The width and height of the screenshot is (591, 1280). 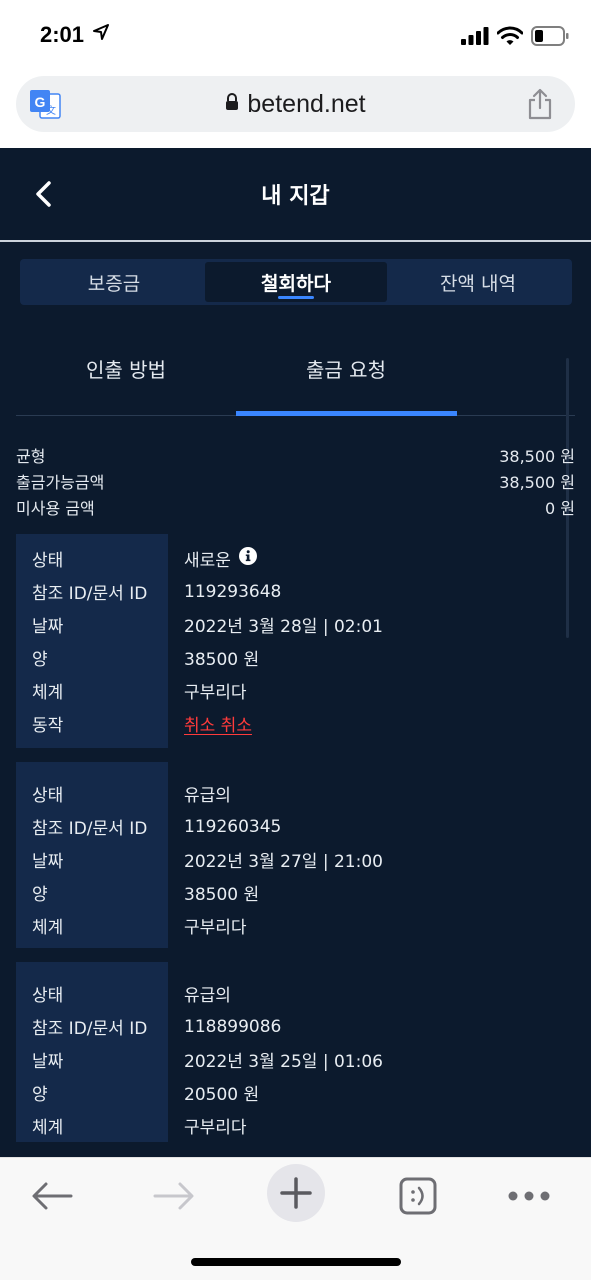 I want to click on date-value: 2022년 3월 25일 | 01:06, so click(x=283, y=1062).